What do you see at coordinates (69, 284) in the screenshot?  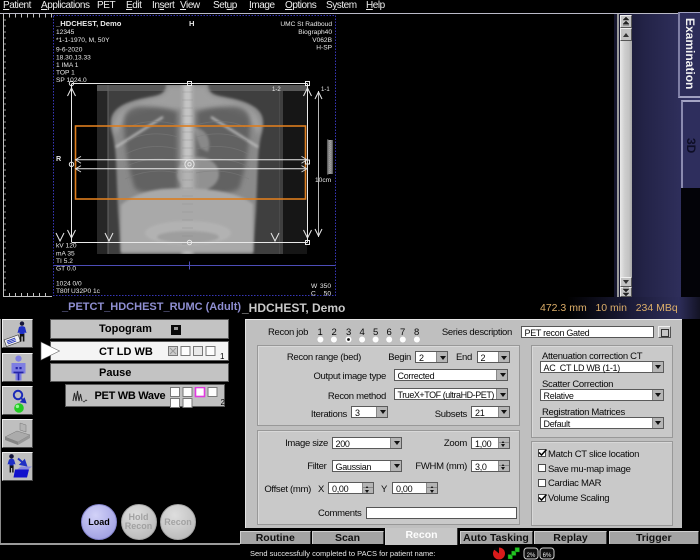 I see `svg-text: 1024 0/0` at bounding box center [69, 284].